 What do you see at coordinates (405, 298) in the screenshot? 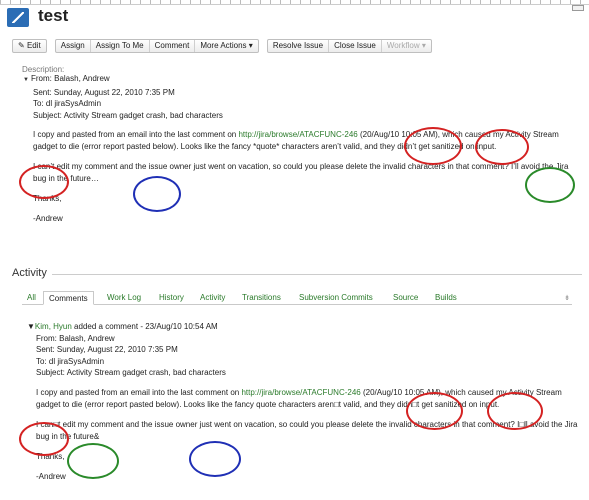
I see `tab-source: Source` at bounding box center [405, 298].